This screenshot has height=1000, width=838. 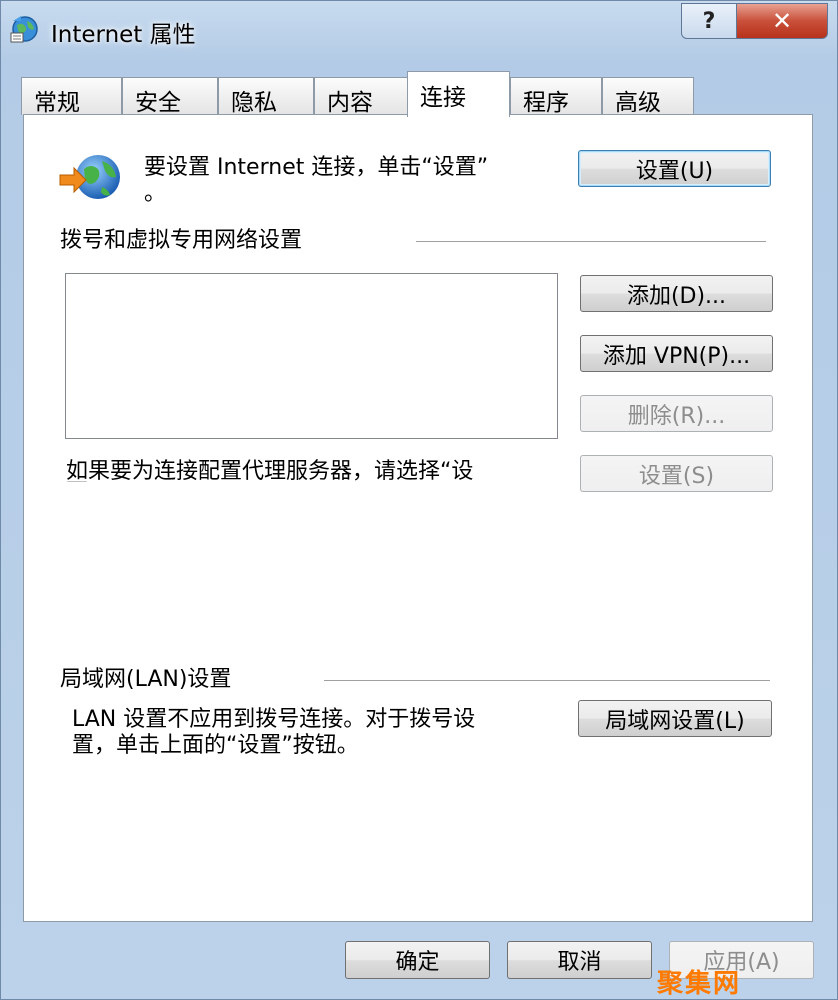 What do you see at coordinates (699, 984) in the screenshot?
I see `watermark-text: 聚集网` at bounding box center [699, 984].